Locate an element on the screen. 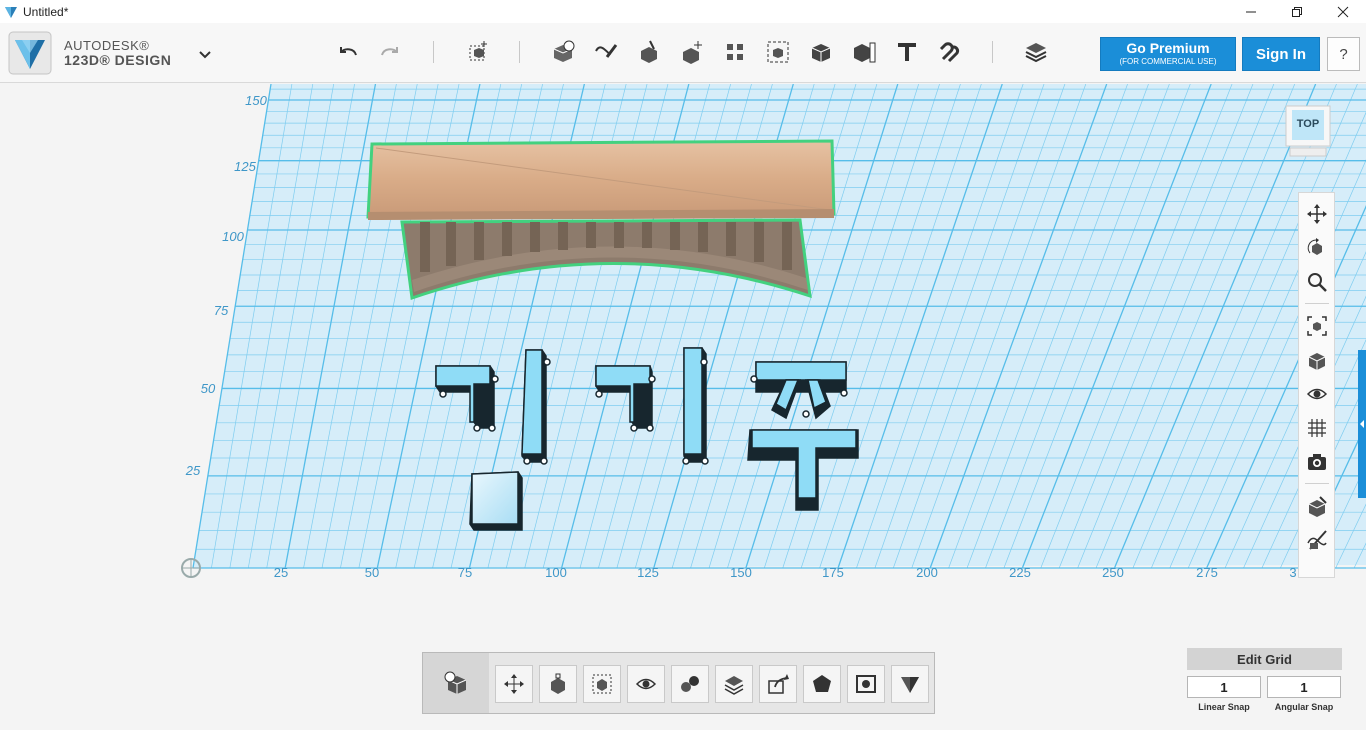 This screenshot has height=730, width=1366. align-button is located at coordinates (602, 684).